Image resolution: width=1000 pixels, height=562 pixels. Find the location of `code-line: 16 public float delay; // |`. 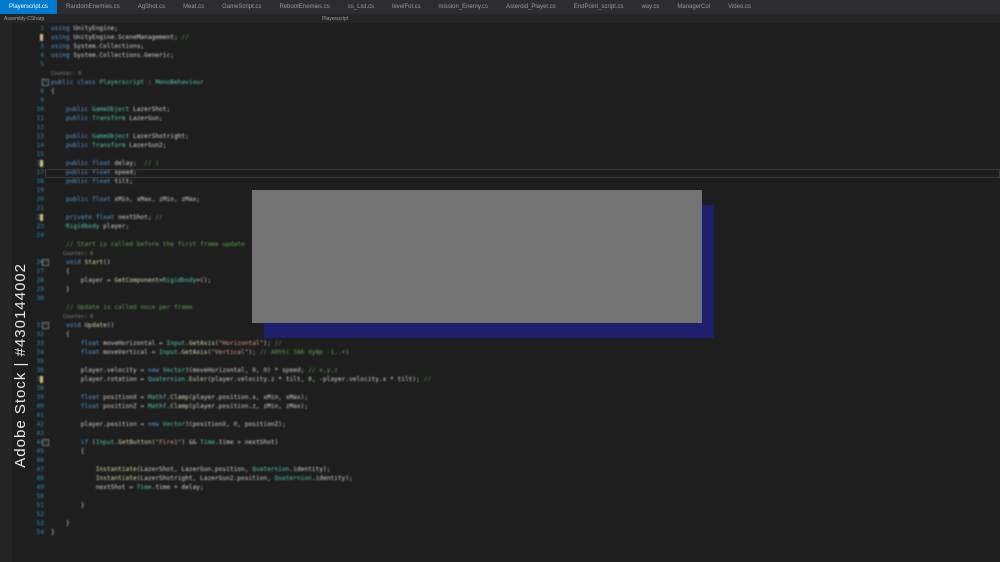

code-line: 16 public float delay; // | is located at coordinates (507, 163).